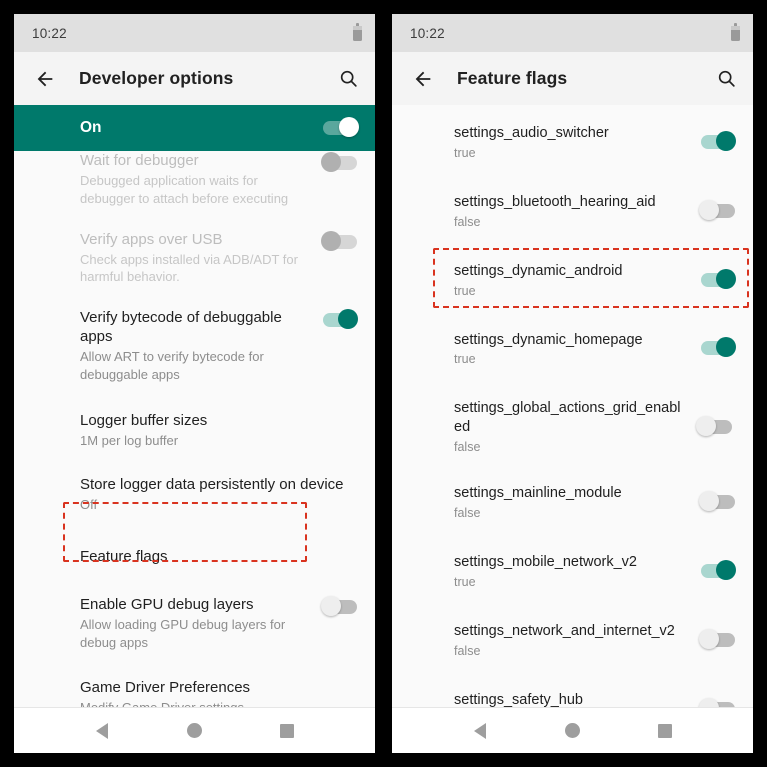 Image resolution: width=767 pixels, height=767 pixels. I want to click on row-title: Verify apps over USB, so click(151, 239).